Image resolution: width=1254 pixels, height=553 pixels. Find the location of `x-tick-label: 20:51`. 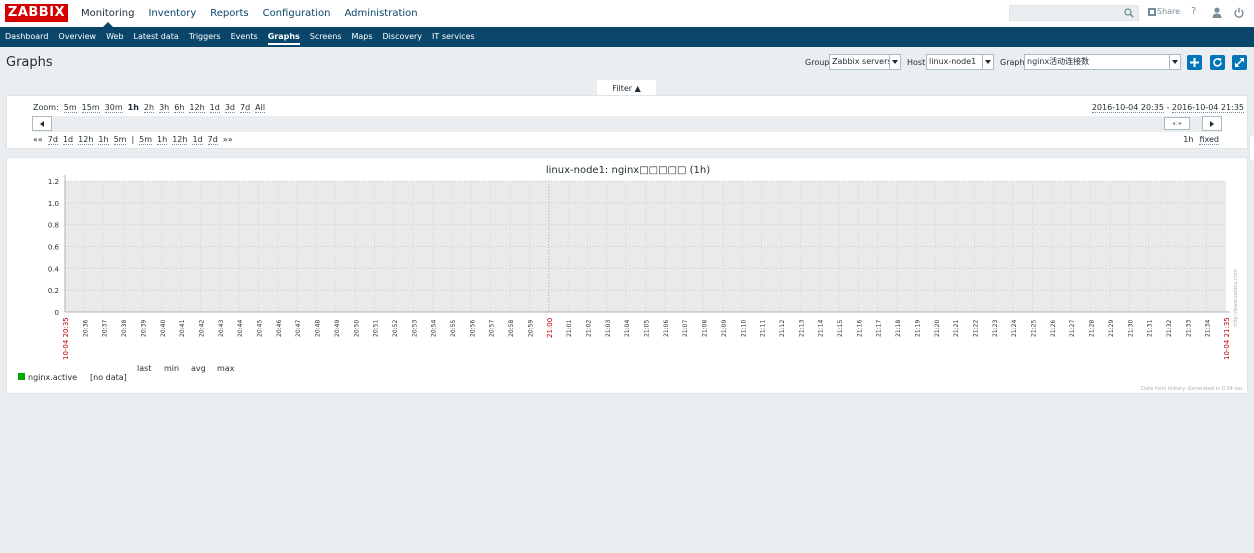

x-tick-label: 20:51 is located at coordinates (376, 328).